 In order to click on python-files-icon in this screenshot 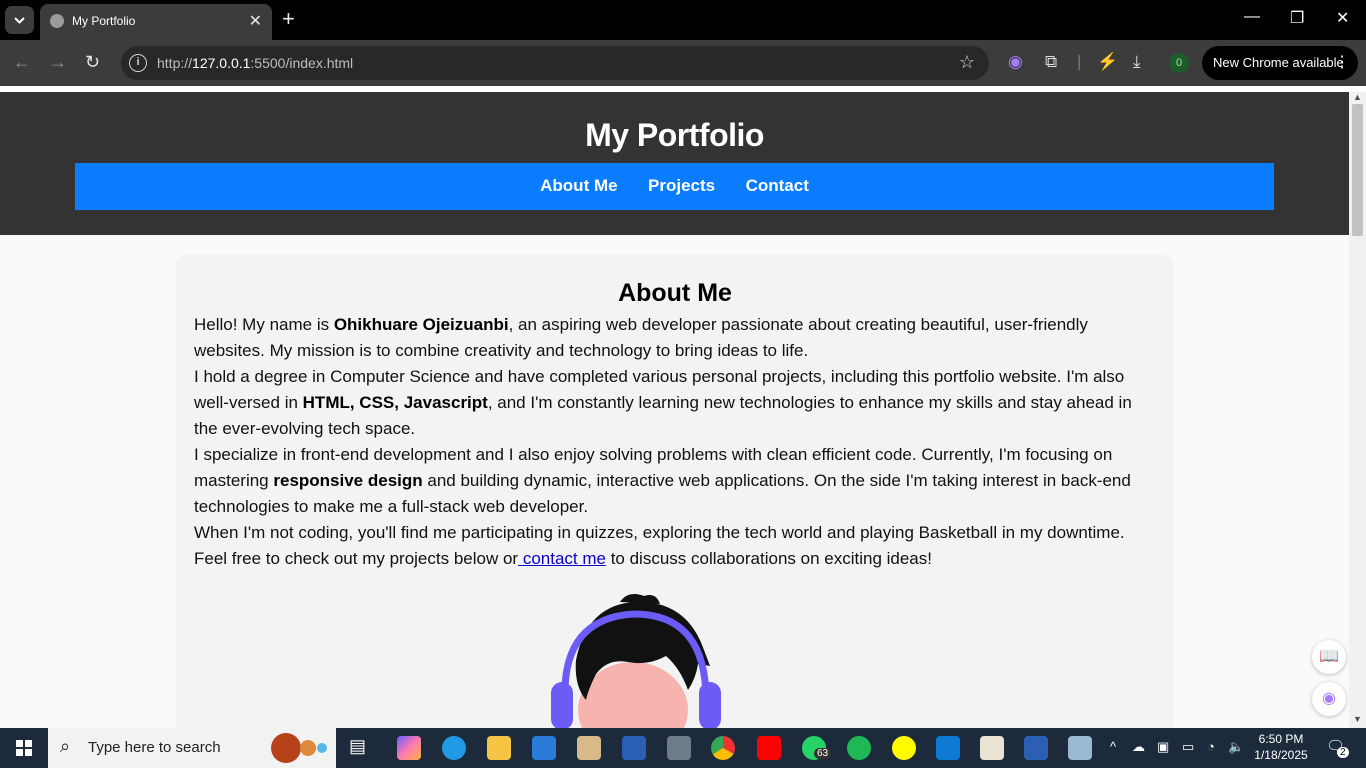, I will do `click(992, 748)`.